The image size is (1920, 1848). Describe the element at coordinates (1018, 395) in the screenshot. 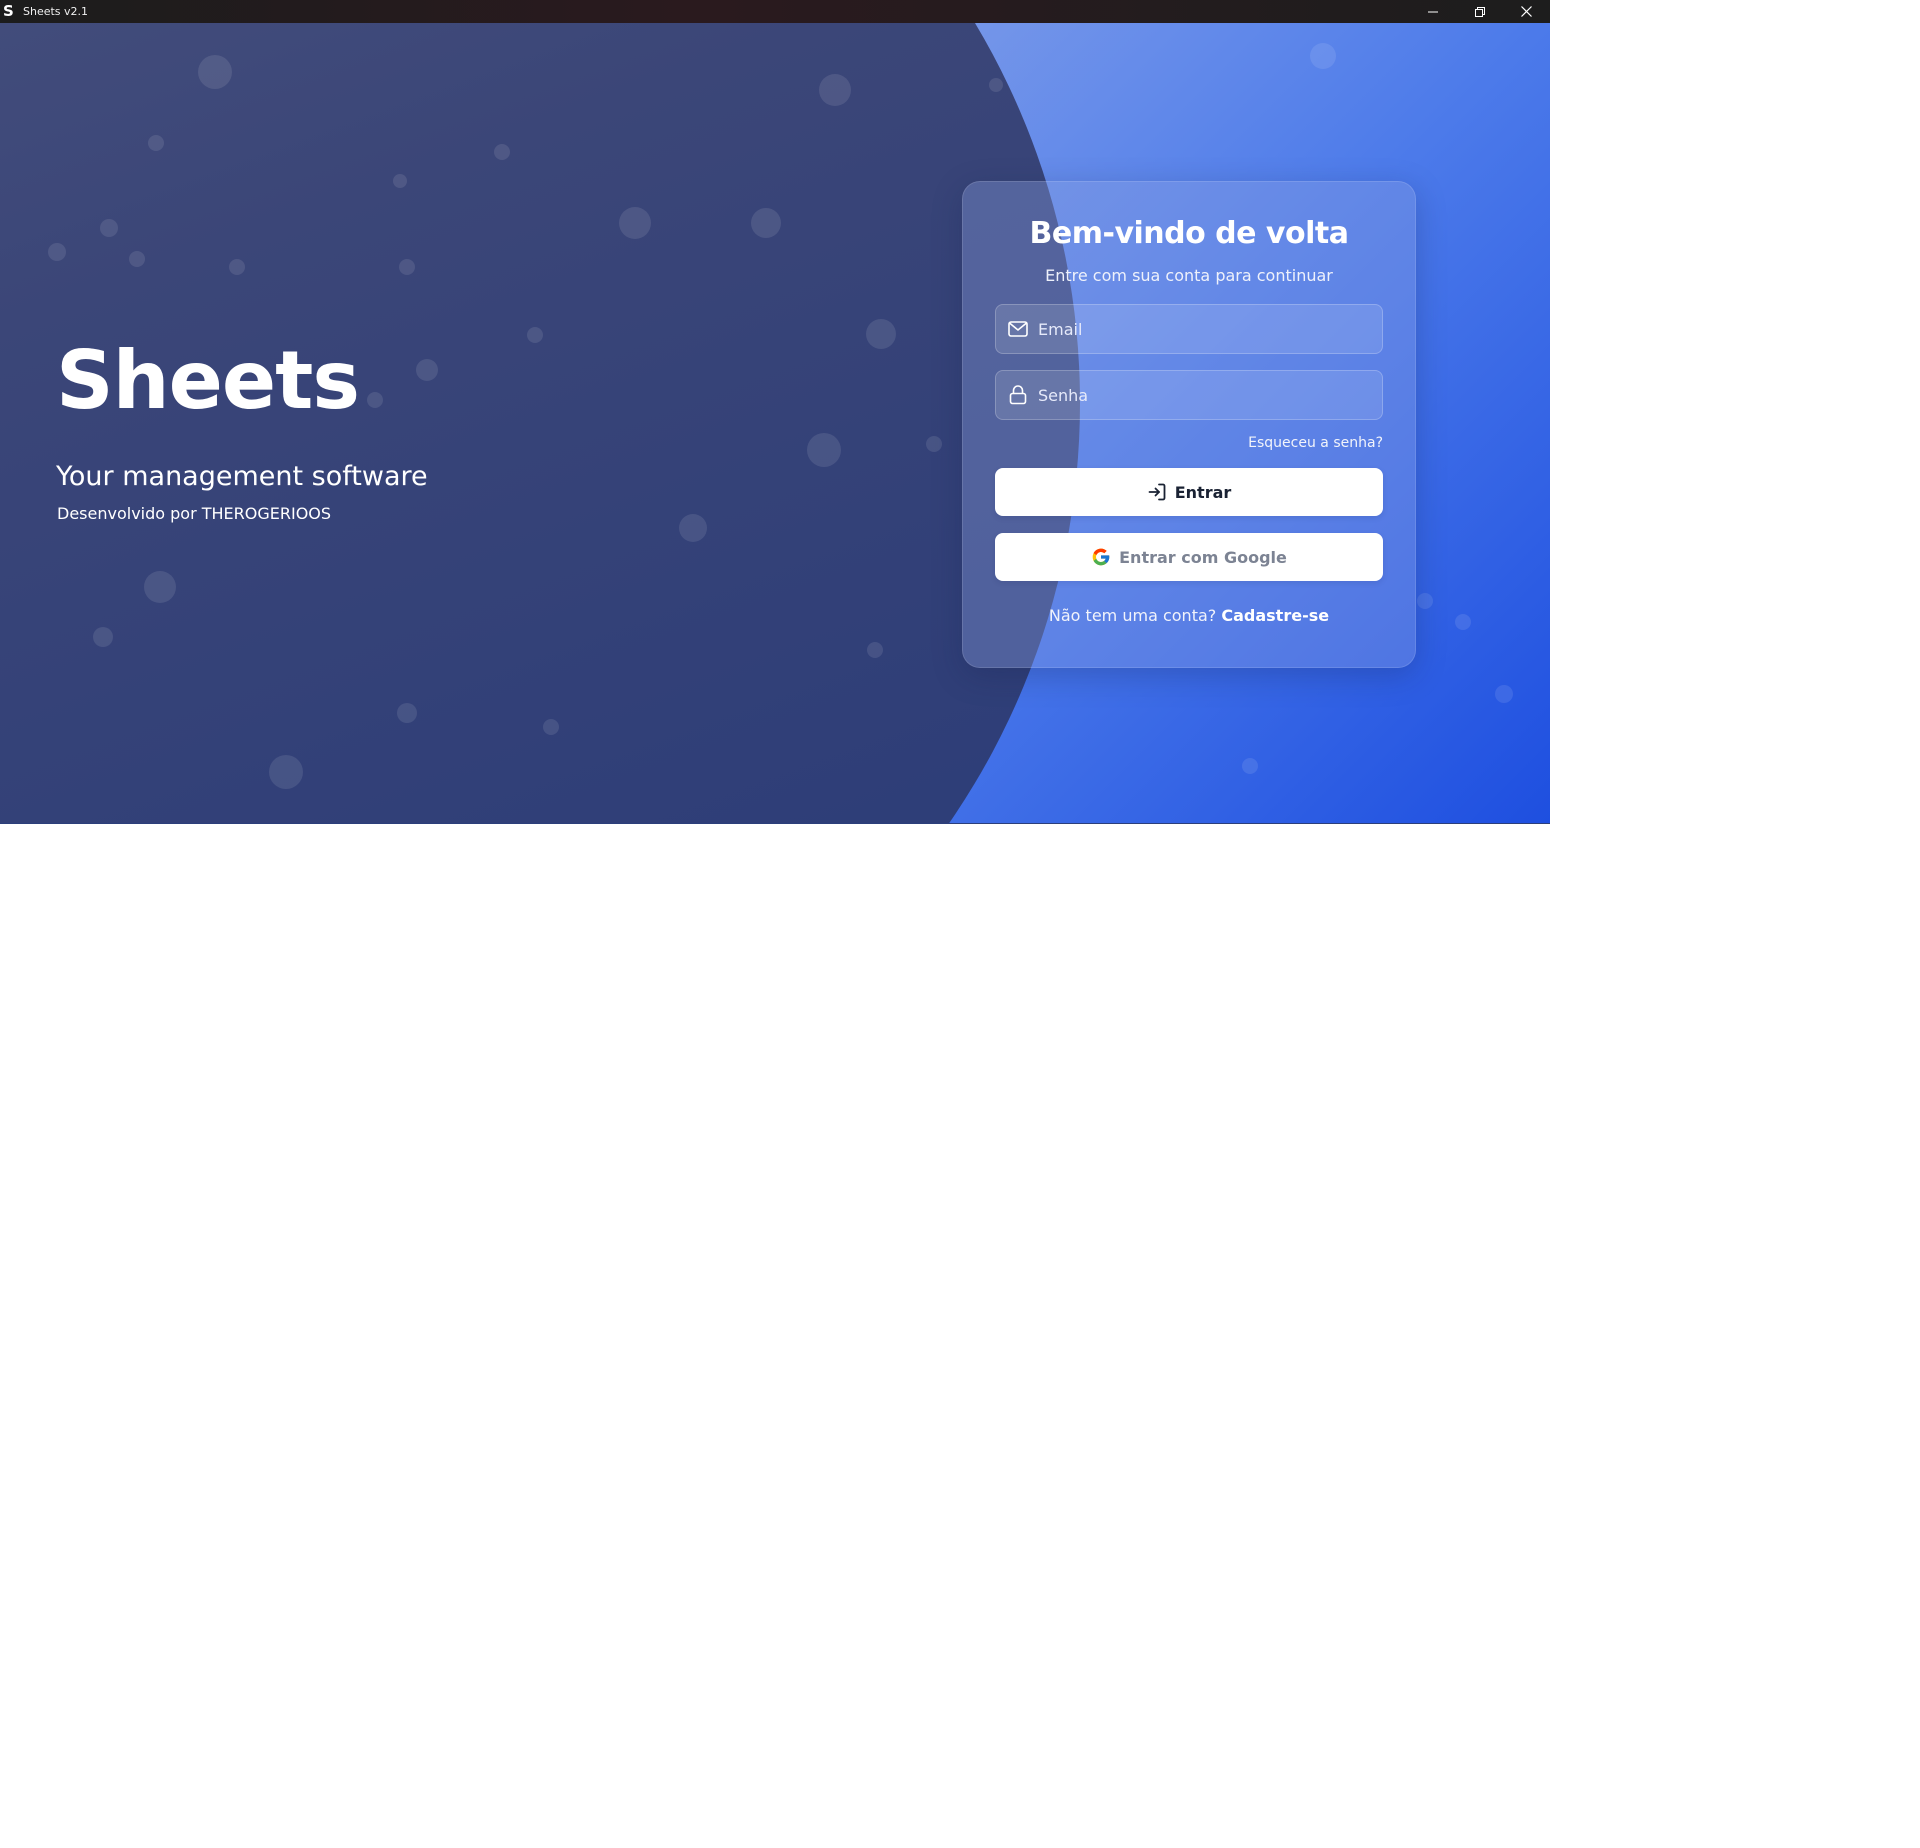

I see `lock-icon` at that location.